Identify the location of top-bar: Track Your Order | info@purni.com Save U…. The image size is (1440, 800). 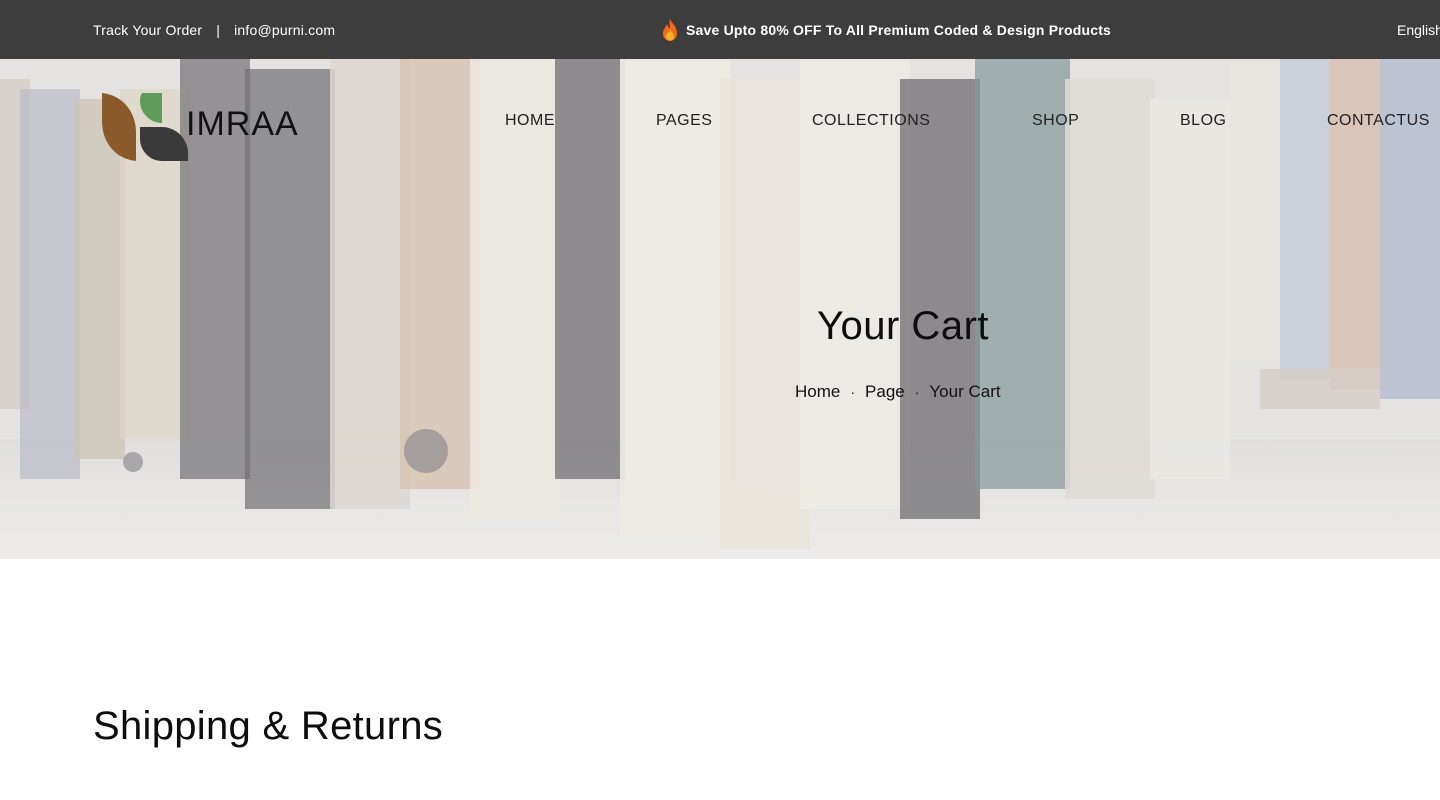
(720, 29).